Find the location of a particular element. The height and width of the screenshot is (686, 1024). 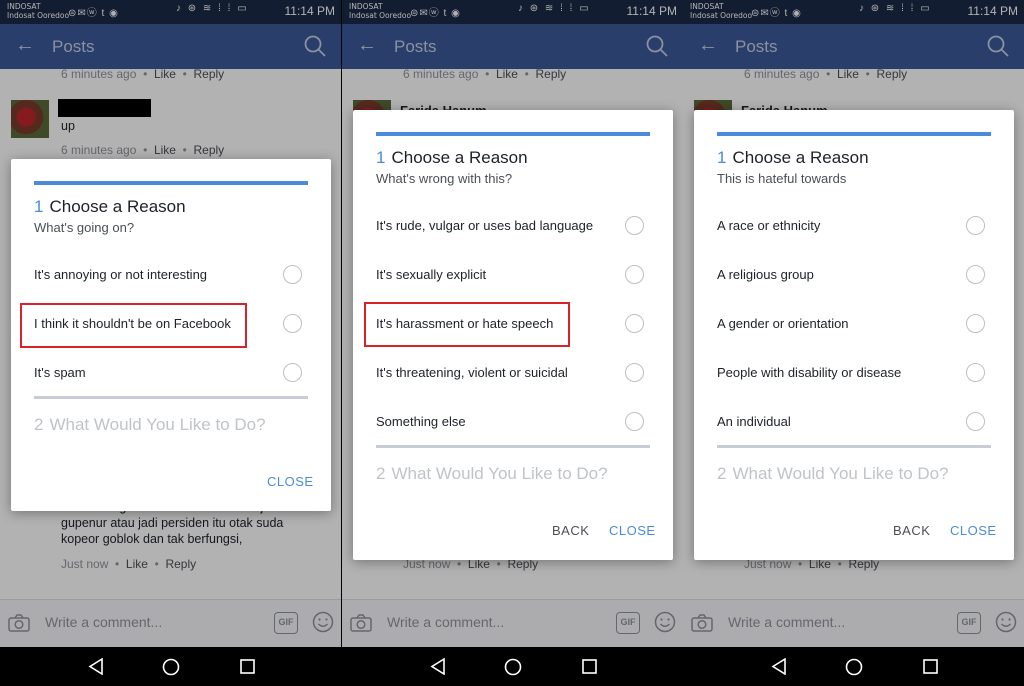

reason-option: Something else is located at coordinates (513, 422).